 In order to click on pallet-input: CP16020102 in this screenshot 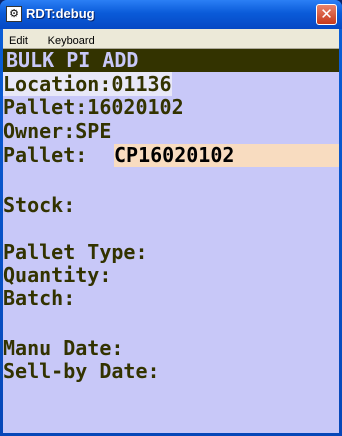, I will do `click(226, 155)`.